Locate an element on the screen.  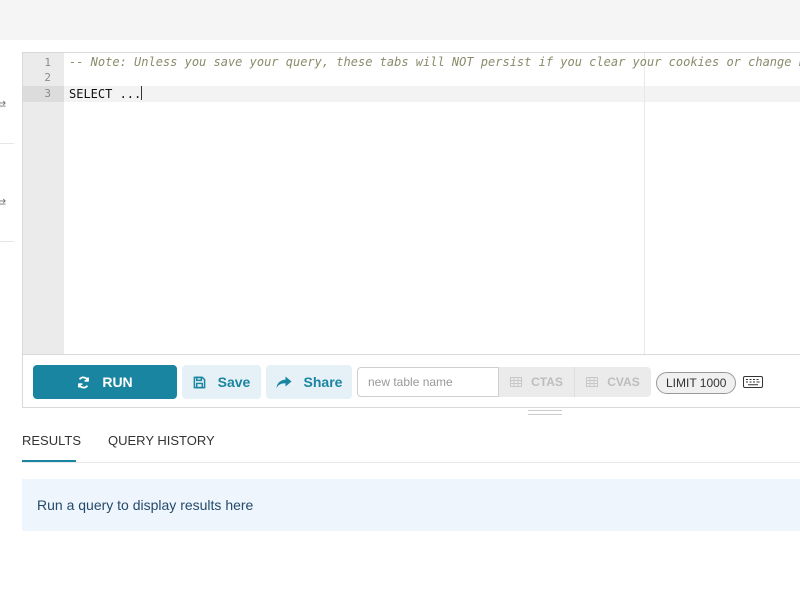
text-cursor is located at coordinates (142, 93).